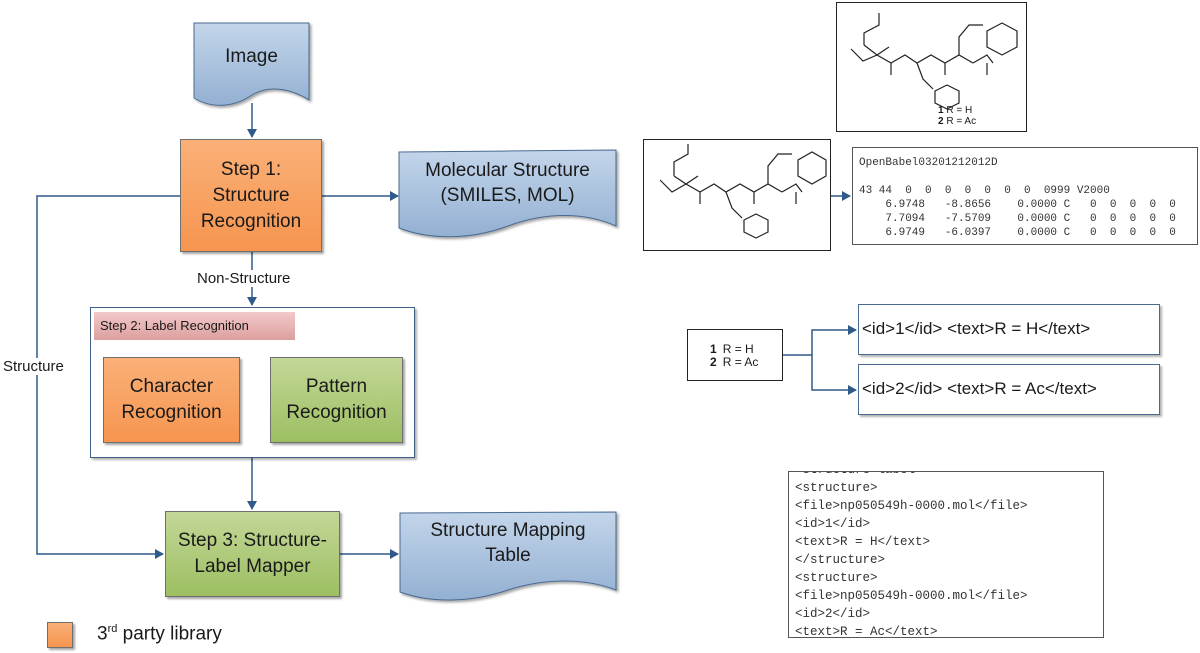 The width and height of the screenshot is (1200, 653). Describe the element at coordinates (833, 524) in the screenshot. I see `xml-line: <id>1</id>` at that location.